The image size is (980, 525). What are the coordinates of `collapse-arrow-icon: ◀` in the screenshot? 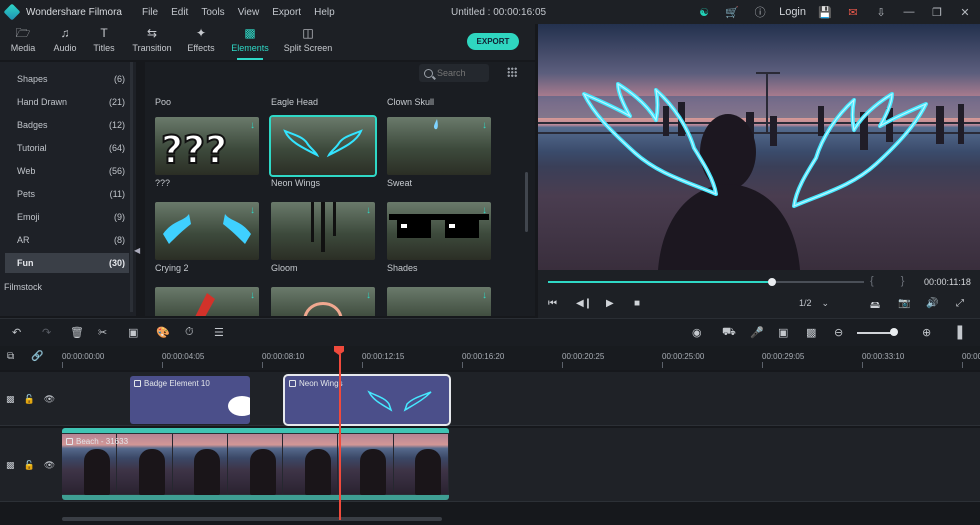 It's located at (137, 250).